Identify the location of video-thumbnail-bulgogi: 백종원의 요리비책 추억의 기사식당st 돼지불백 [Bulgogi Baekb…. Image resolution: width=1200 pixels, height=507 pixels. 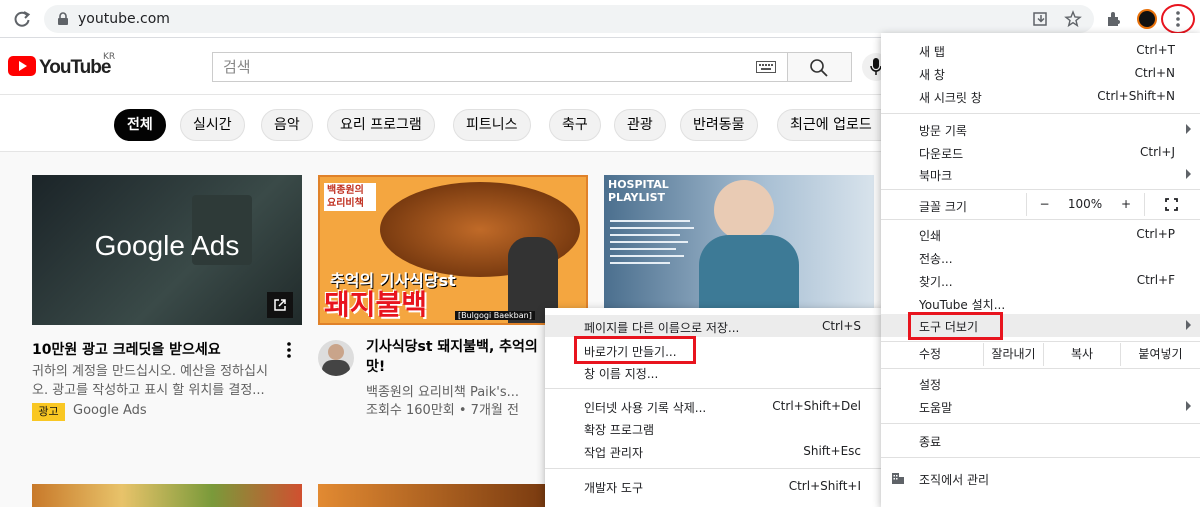
(453, 250).